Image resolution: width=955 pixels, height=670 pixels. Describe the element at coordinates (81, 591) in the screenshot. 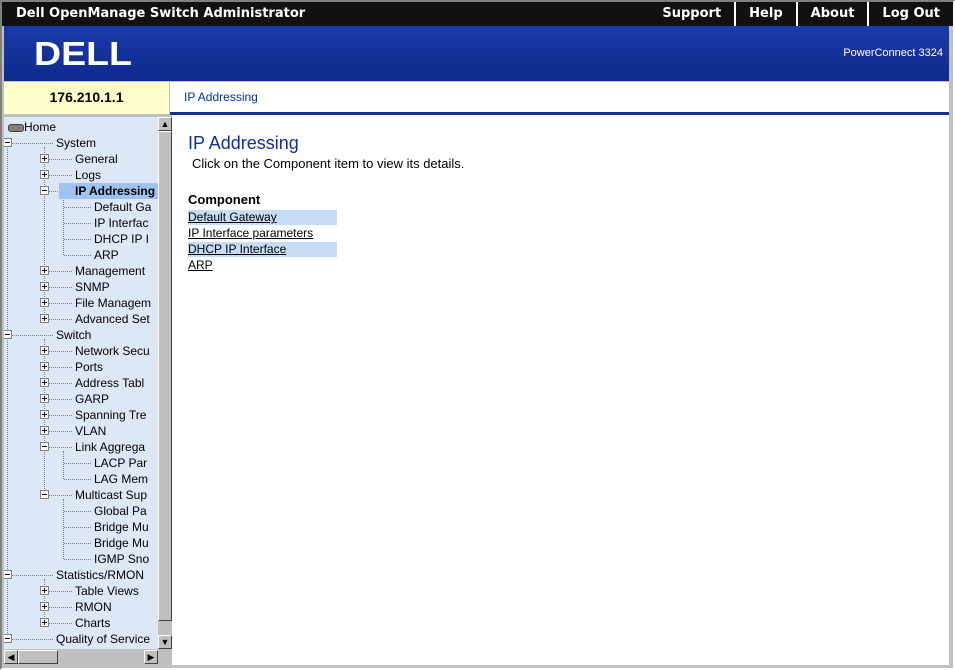

I see `tree-item: Table Views` at that location.